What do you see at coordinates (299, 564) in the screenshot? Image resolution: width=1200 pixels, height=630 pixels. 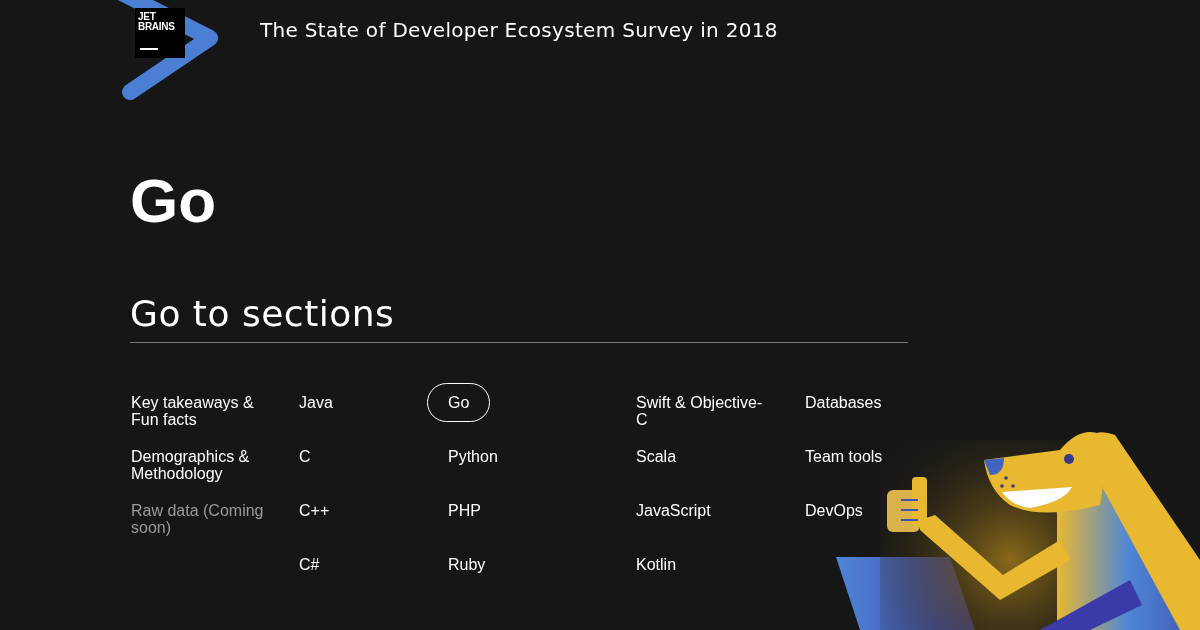 I see `section-link: C#` at bounding box center [299, 564].